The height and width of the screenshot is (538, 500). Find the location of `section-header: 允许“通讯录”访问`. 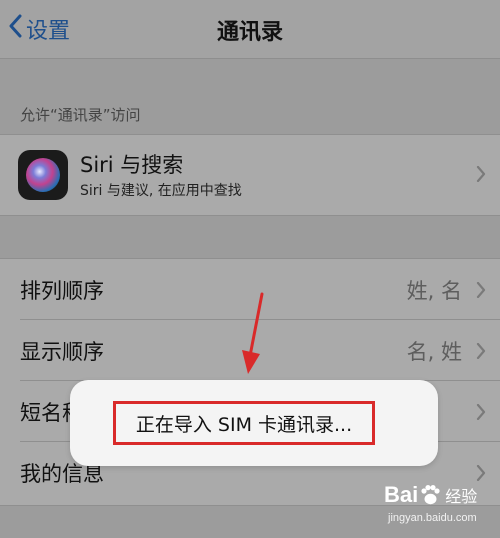

section-header: 允许“通讯录”访问 is located at coordinates (80, 115).